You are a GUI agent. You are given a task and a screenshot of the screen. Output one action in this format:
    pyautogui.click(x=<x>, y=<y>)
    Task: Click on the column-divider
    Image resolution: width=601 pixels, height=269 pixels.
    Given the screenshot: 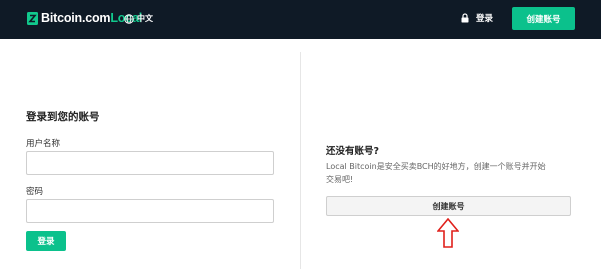 What is the action you would take?
    pyautogui.click(x=300, y=160)
    